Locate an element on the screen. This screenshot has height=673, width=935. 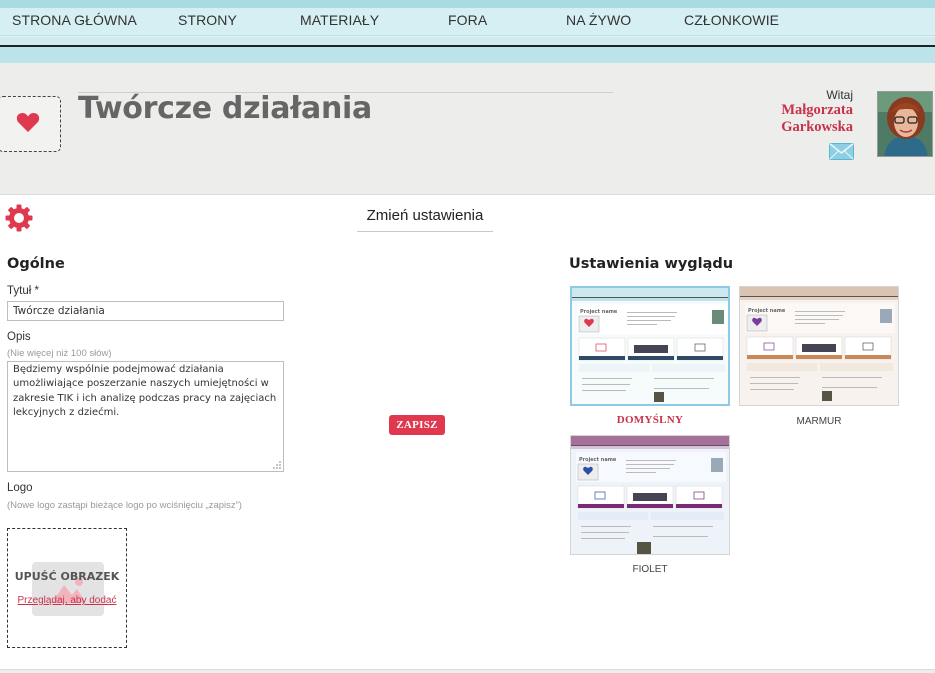
nav-item-materials: MATERIAŁY is located at coordinates (339, 20).